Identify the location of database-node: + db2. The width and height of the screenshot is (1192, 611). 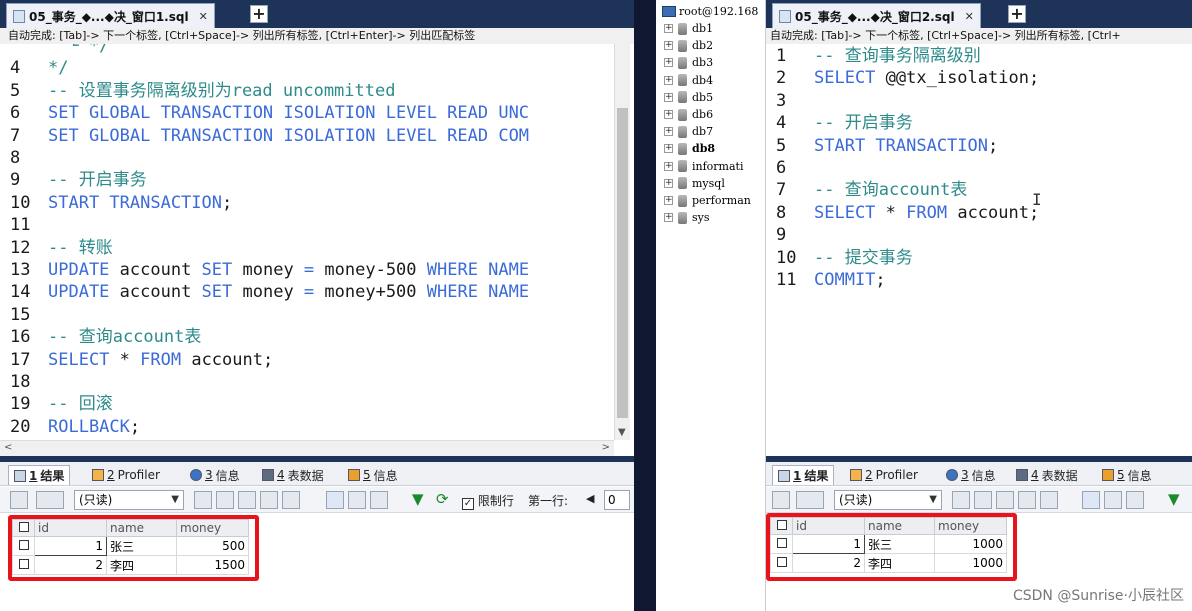
(688, 45).